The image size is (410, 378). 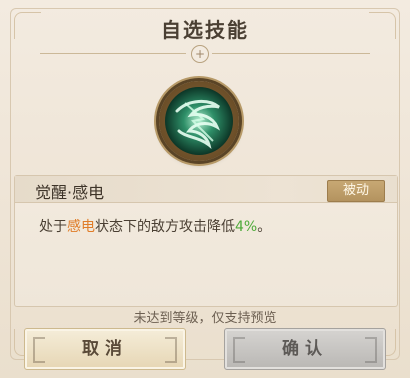 I want to click on green-swirl-skill-icon, so click(x=199, y=121).